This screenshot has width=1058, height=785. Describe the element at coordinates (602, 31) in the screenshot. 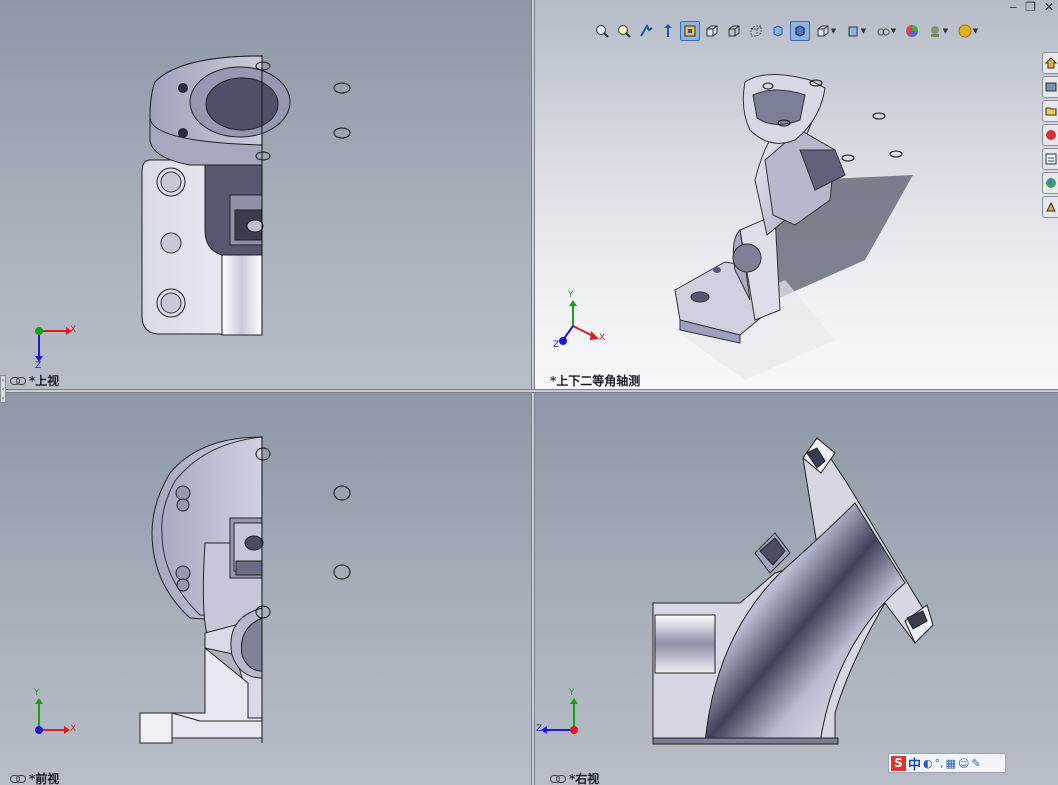

I see `zoom-to-fit-icon` at that location.